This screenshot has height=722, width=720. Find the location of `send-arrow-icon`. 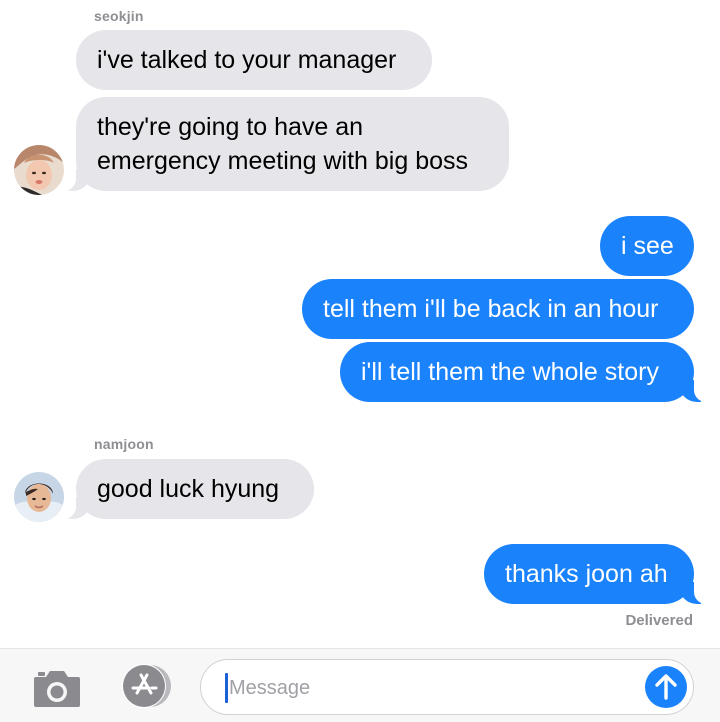

send-arrow-icon is located at coordinates (666, 687).